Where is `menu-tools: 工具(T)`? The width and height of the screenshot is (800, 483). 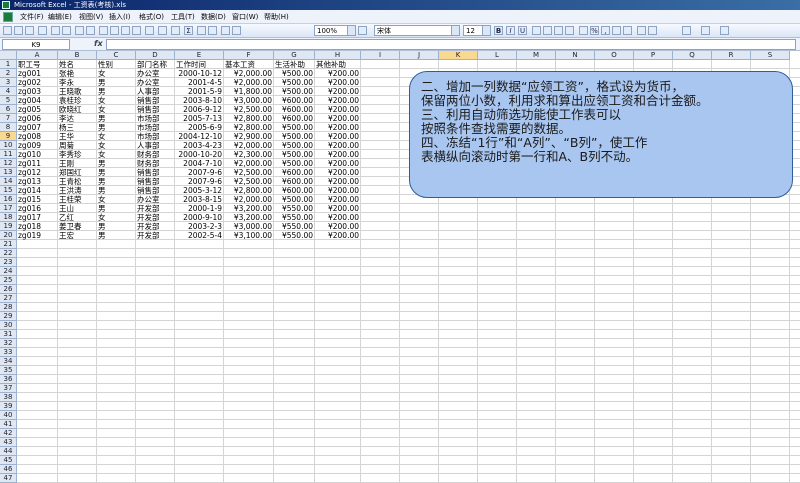 menu-tools: 工具(T) is located at coordinates (183, 17).